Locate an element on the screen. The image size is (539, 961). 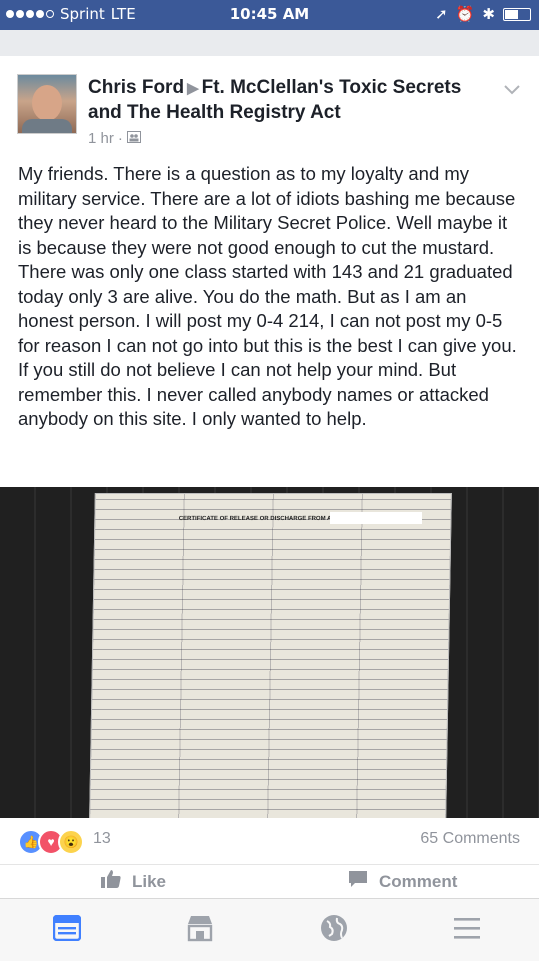
like-button: Like is located at coordinates (133, 881).